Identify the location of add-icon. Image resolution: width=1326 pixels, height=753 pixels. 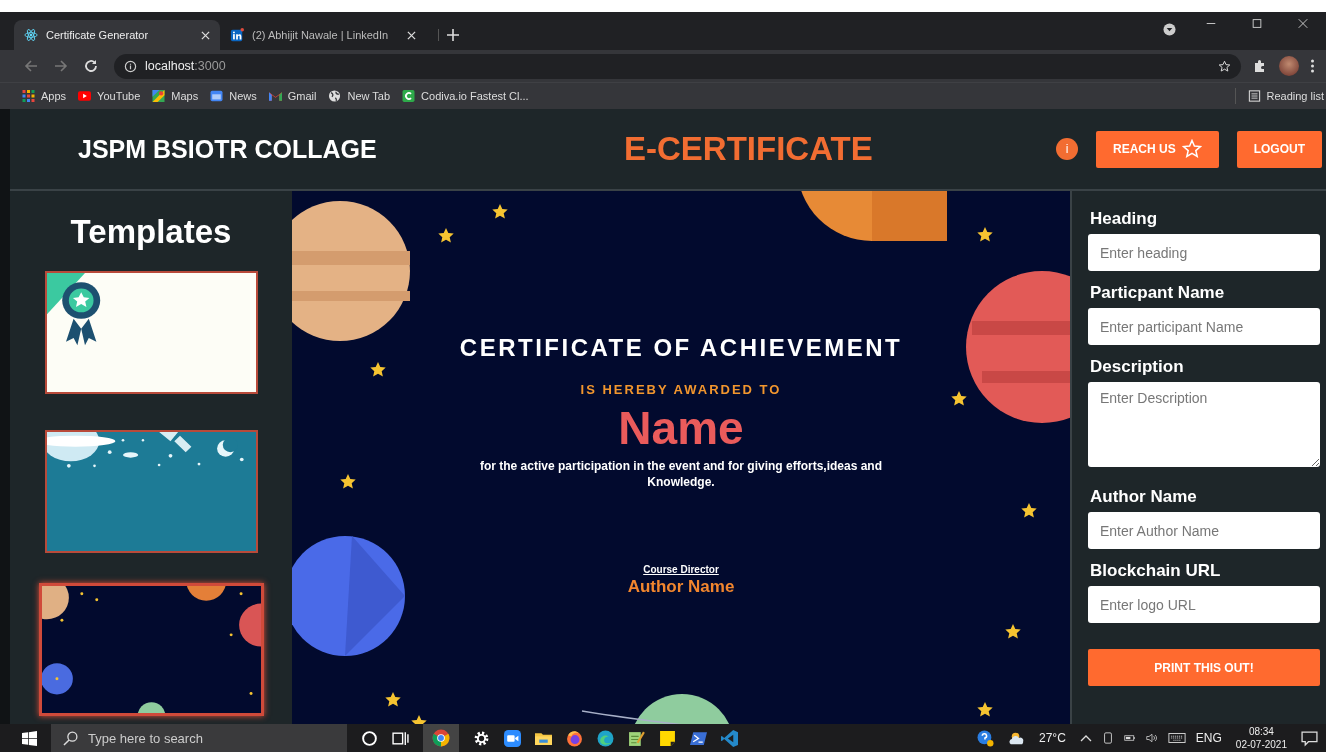
(448, 35).